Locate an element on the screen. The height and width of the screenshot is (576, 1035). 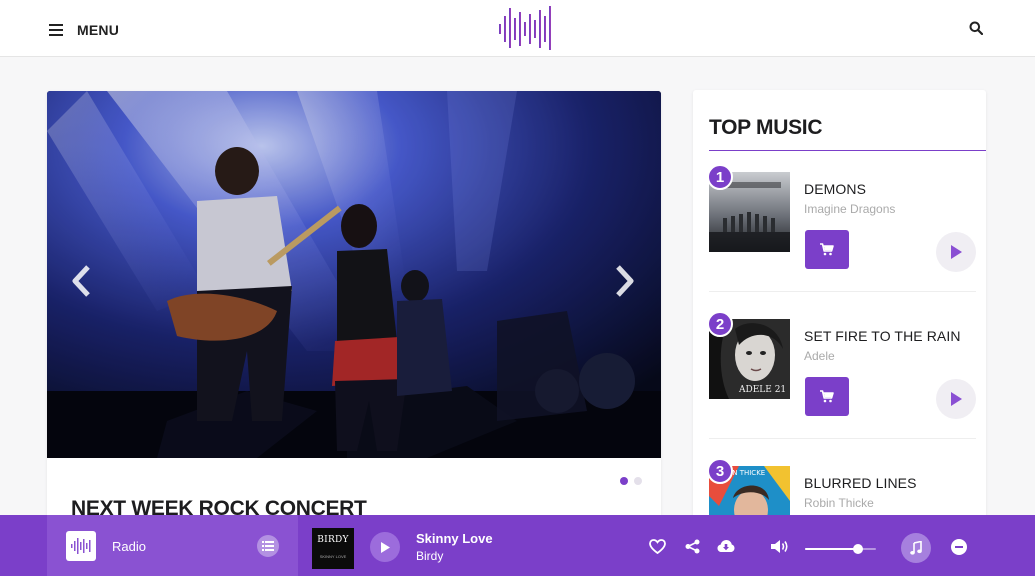
track-artist: Robin Thicke is located at coordinates (839, 503).